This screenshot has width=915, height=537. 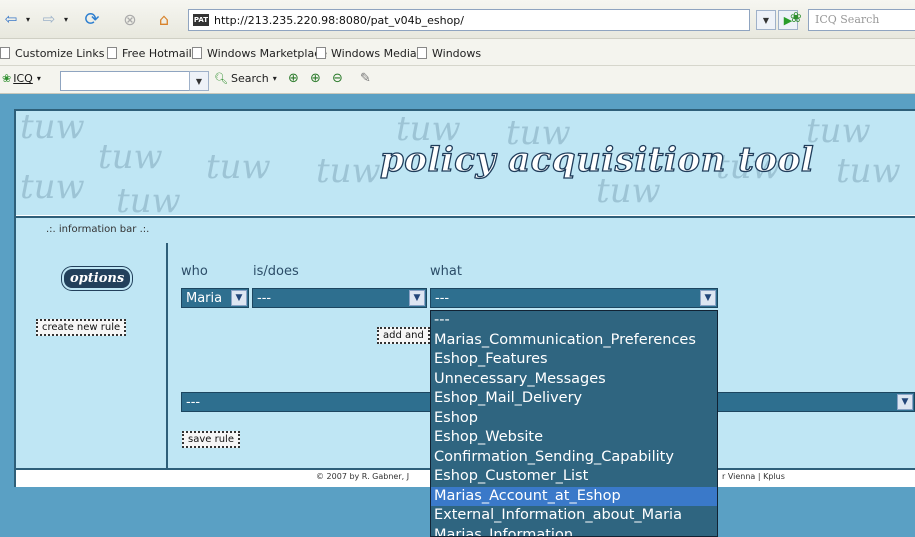 I want to click on information-bar-label: .:. information bar .:., so click(x=98, y=229).